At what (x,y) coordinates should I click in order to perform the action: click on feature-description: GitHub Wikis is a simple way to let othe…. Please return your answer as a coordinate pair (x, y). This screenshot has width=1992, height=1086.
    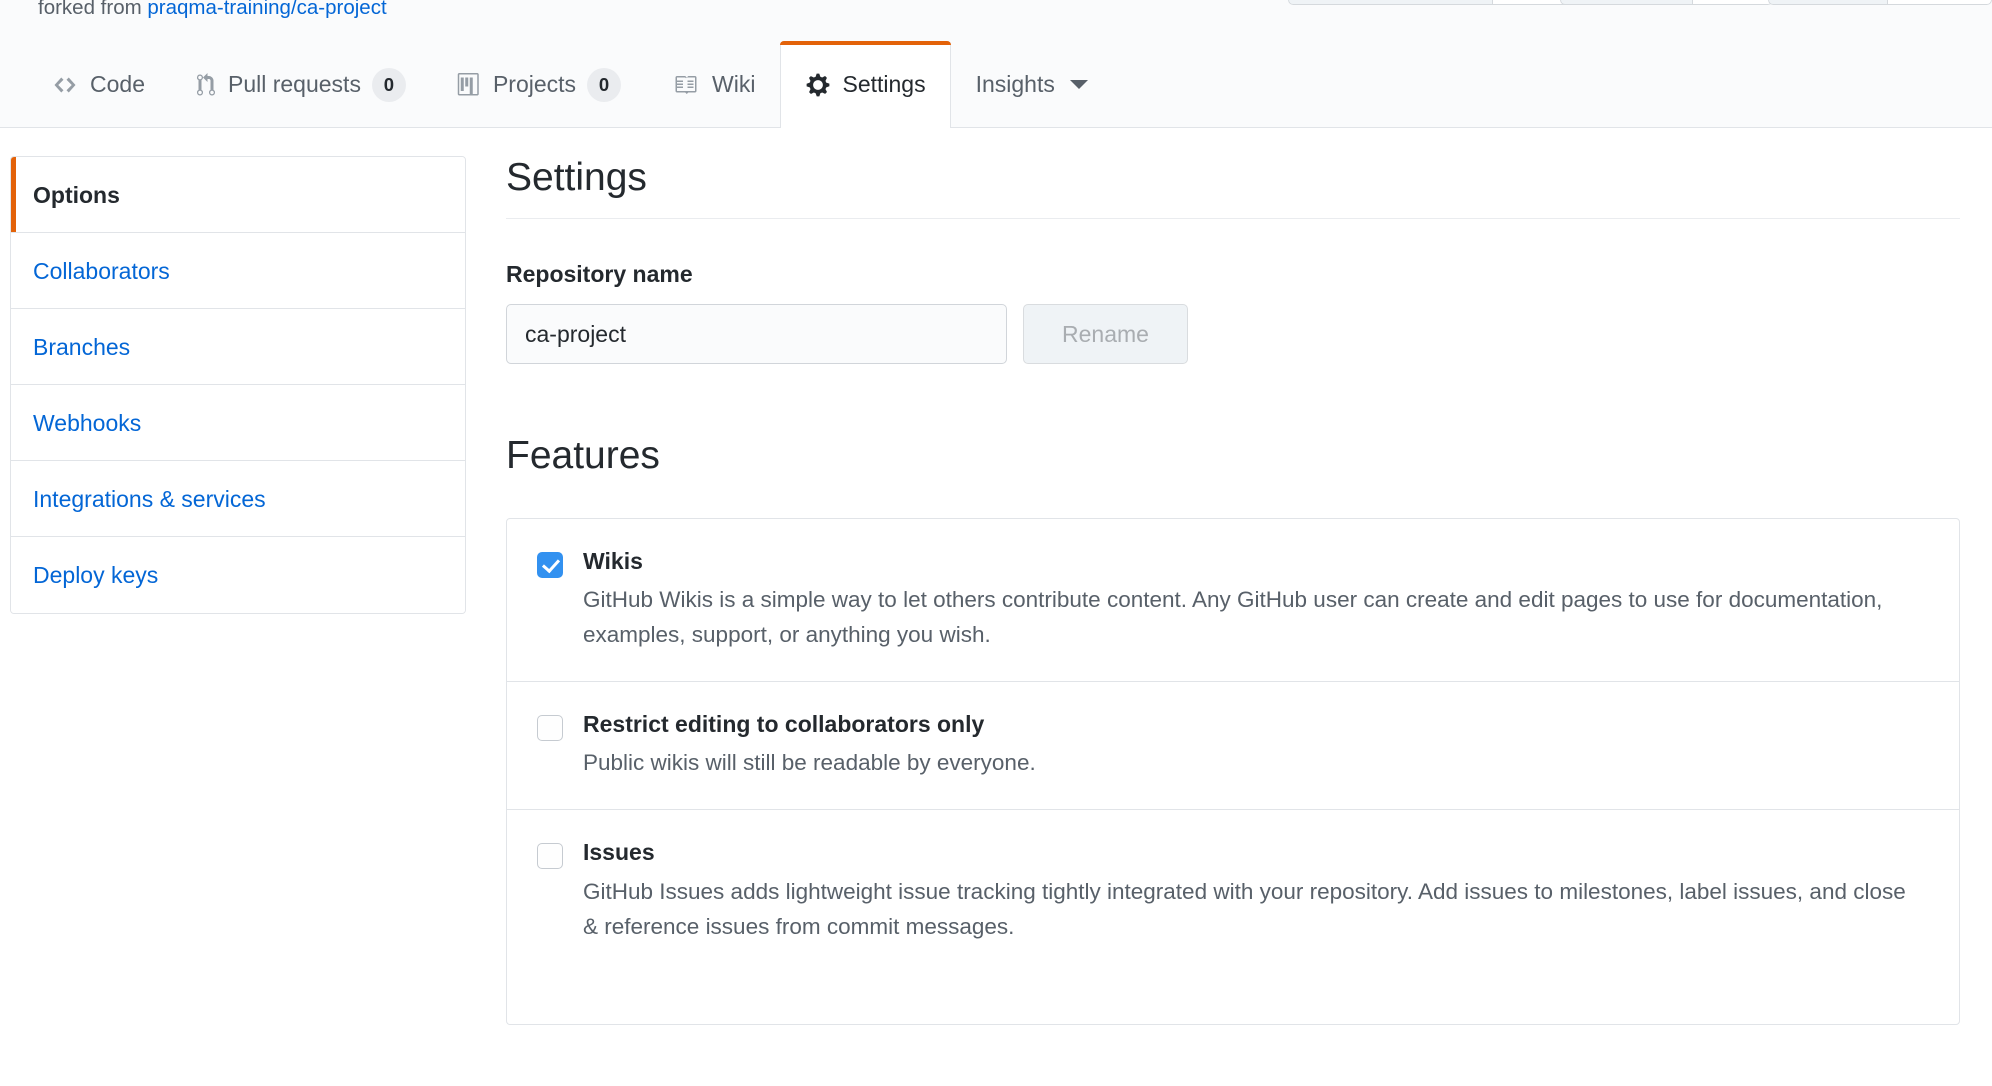
    Looking at the image, I should click on (1233, 617).